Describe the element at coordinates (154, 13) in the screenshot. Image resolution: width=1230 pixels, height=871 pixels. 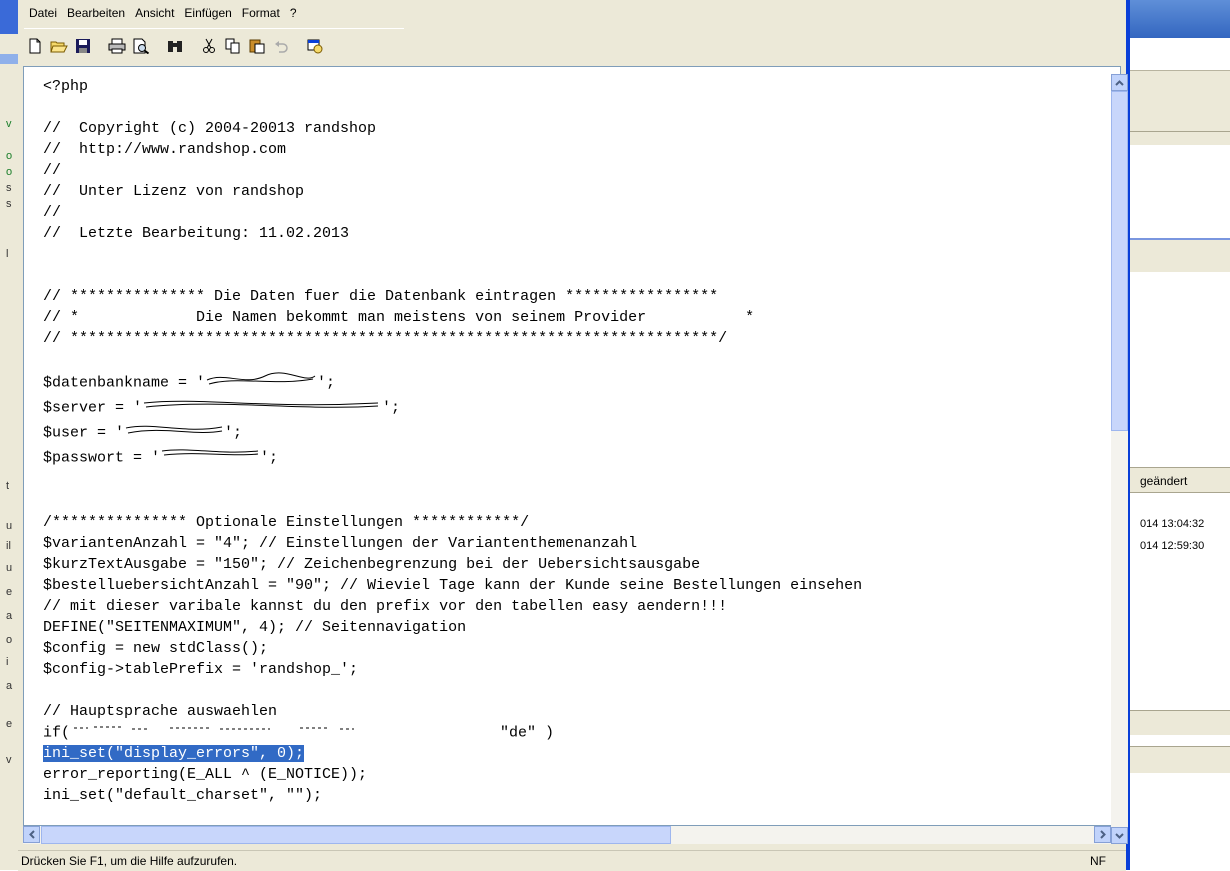
I see `menu-ansicht: Ansicht` at that location.